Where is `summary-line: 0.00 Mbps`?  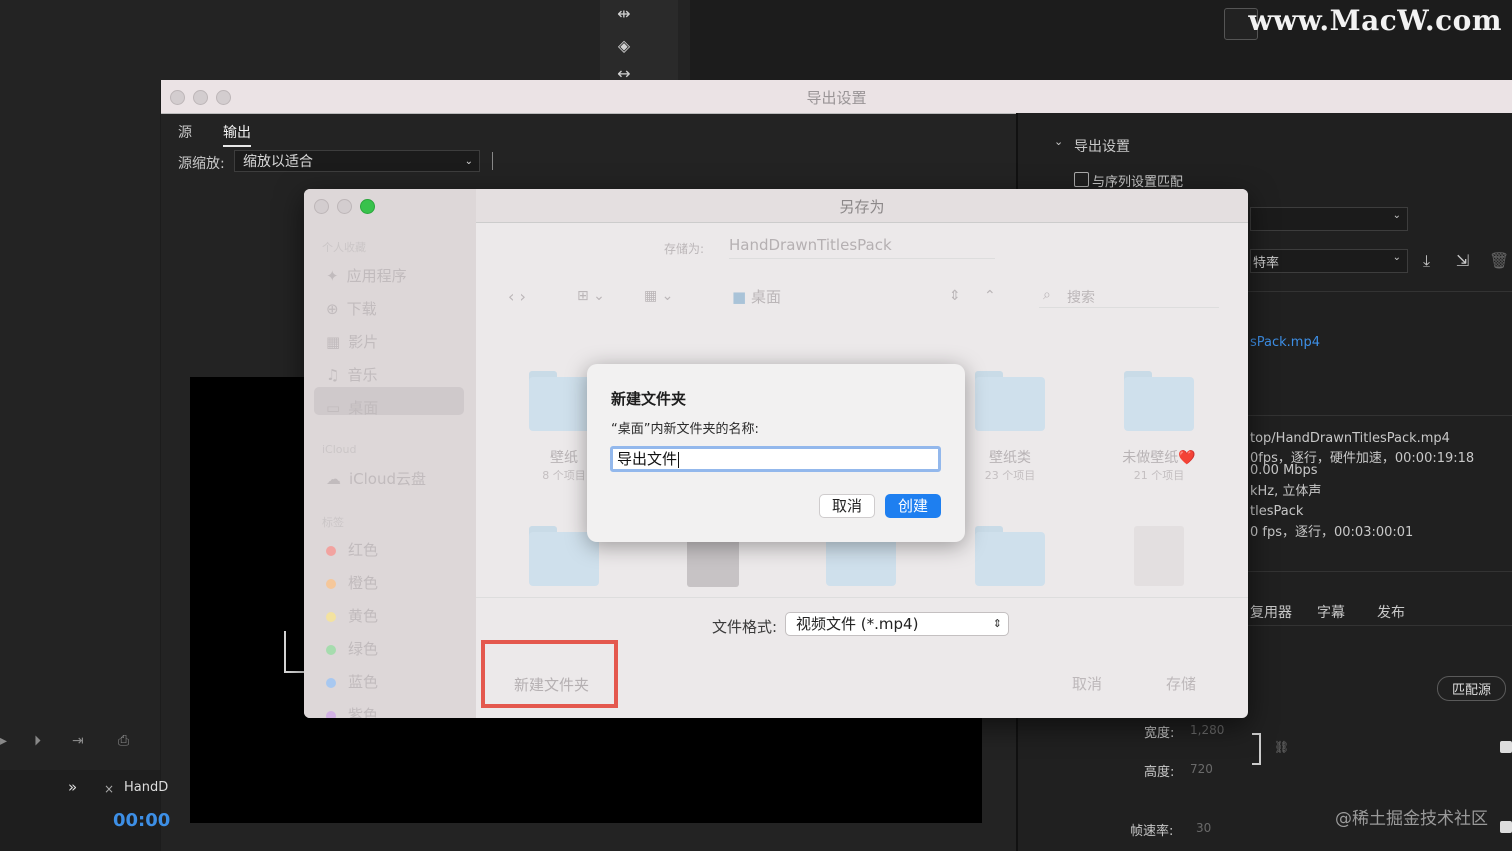 summary-line: 0.00 Mbps is located at coordinates (1284, 470).